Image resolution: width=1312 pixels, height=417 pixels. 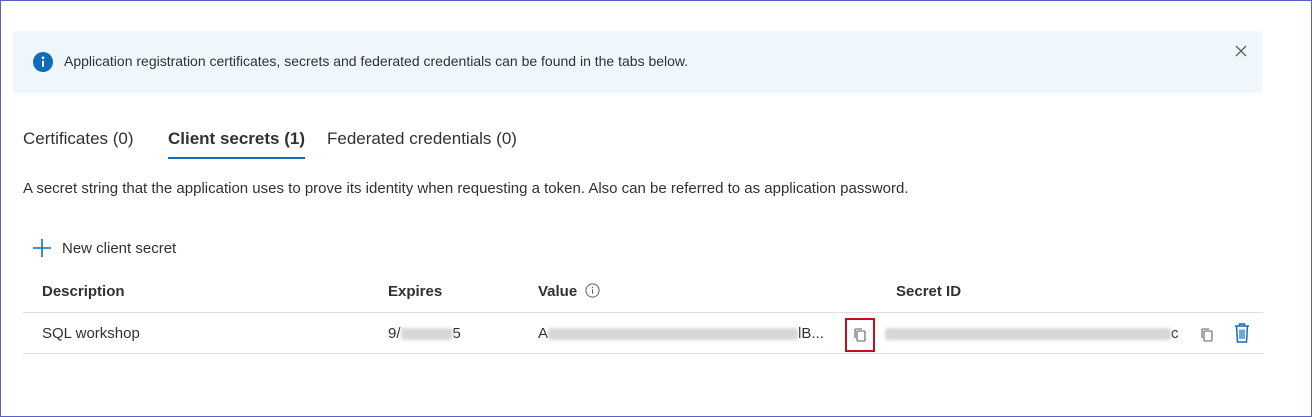 What do you see at coordinates (83, 291) in the screenshot?
I see `header-description: Description` at bounding box center [83, 291].